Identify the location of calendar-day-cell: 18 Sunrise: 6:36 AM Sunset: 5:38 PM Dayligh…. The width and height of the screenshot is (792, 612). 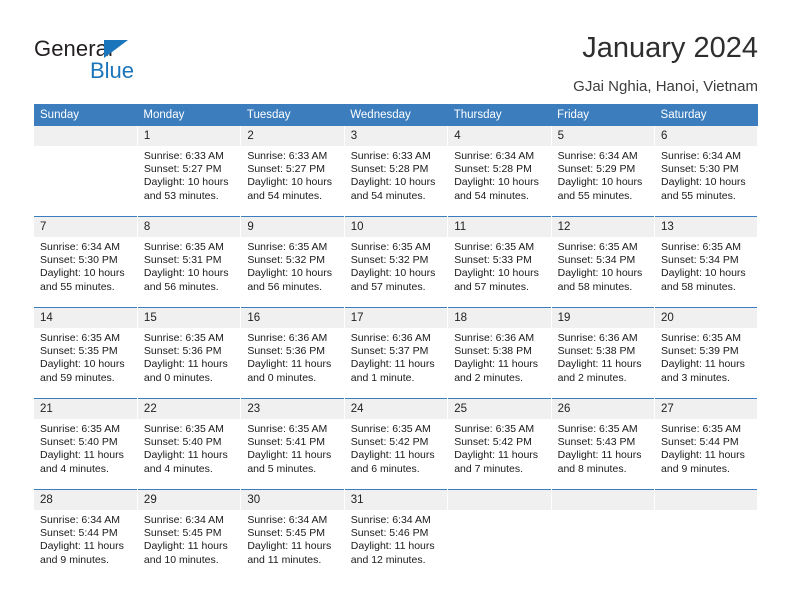
(499, 353).